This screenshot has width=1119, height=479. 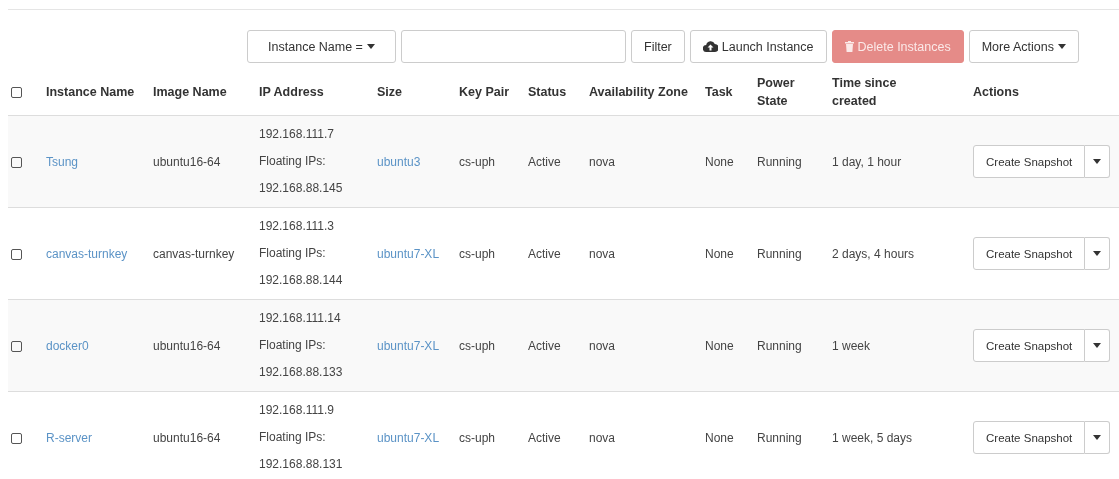 I want to click on cloud-upload-icon, so click(x=710, y=46).